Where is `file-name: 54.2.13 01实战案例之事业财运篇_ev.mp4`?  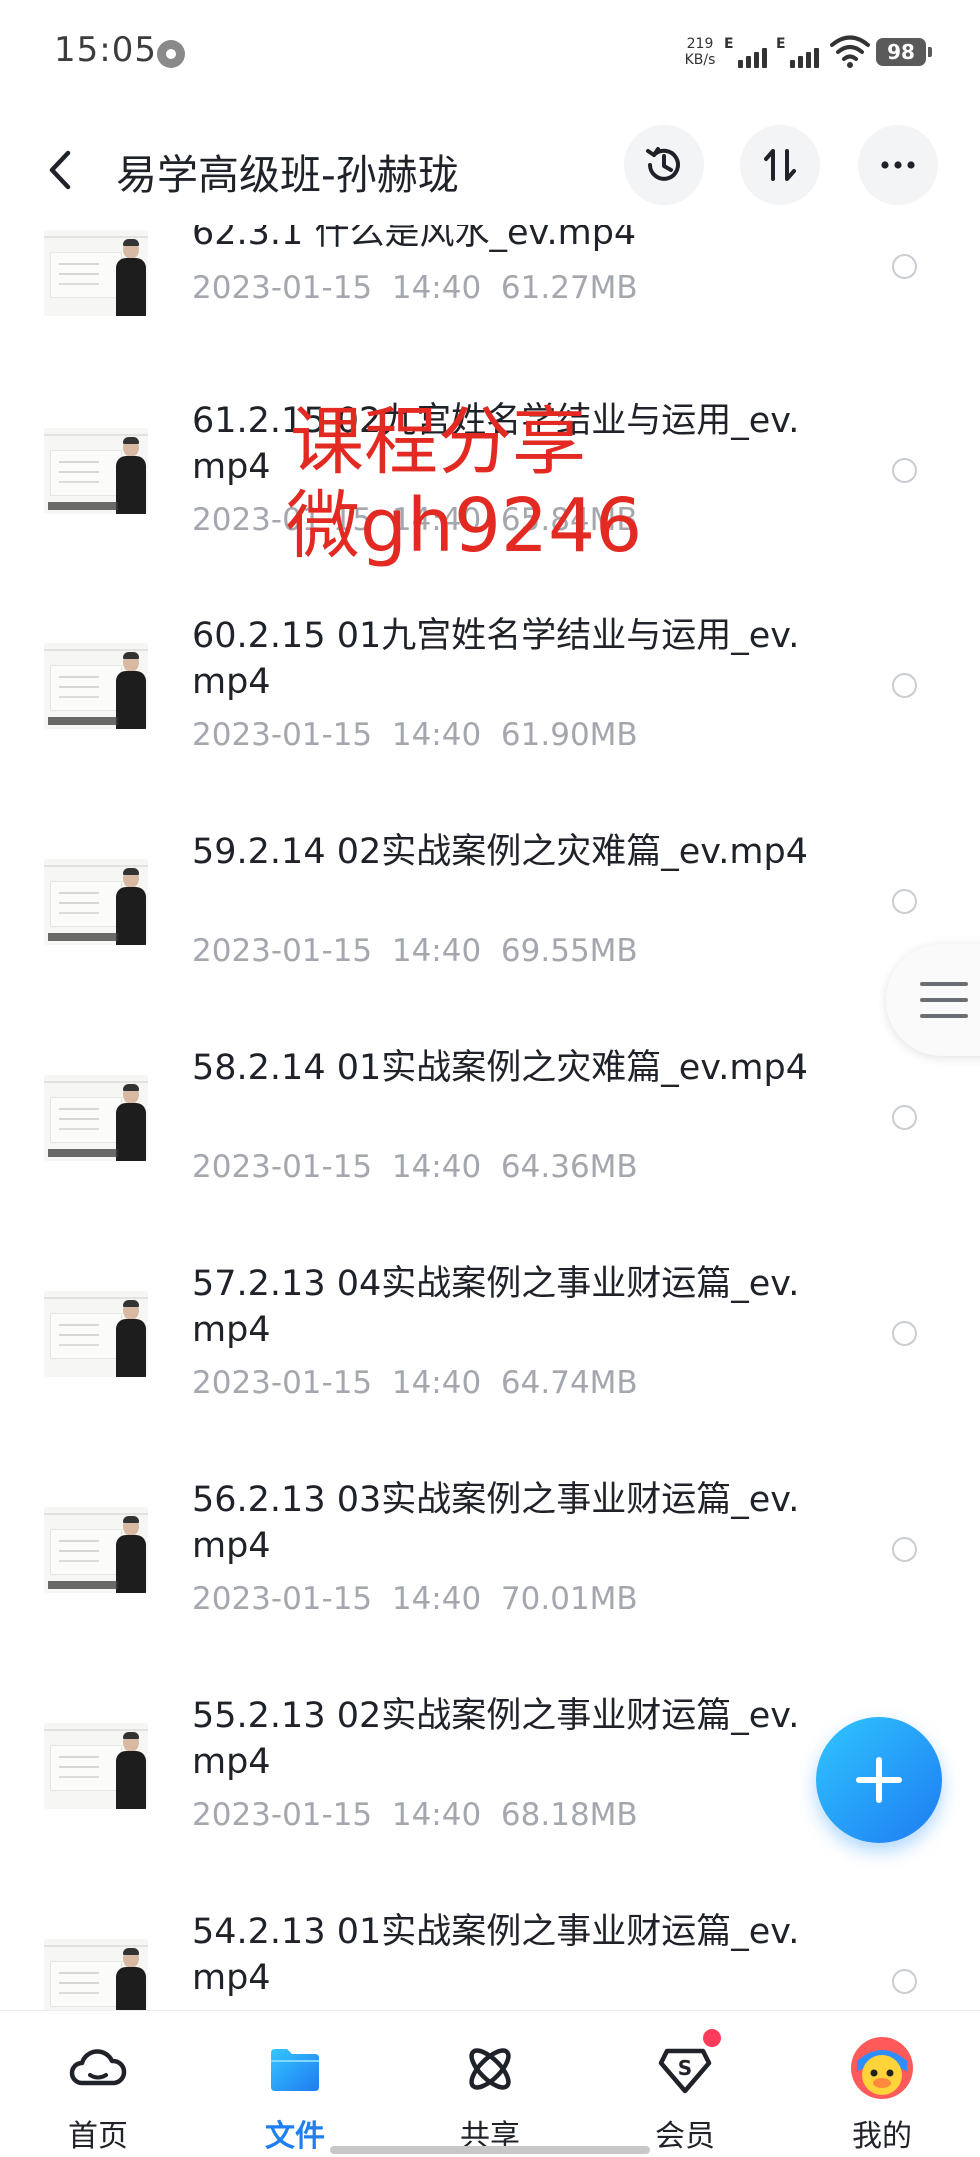 file-name: 54.2.13 01实战案例之事业财运篇_ev.mp4 is located at coordinates (496, 1955).